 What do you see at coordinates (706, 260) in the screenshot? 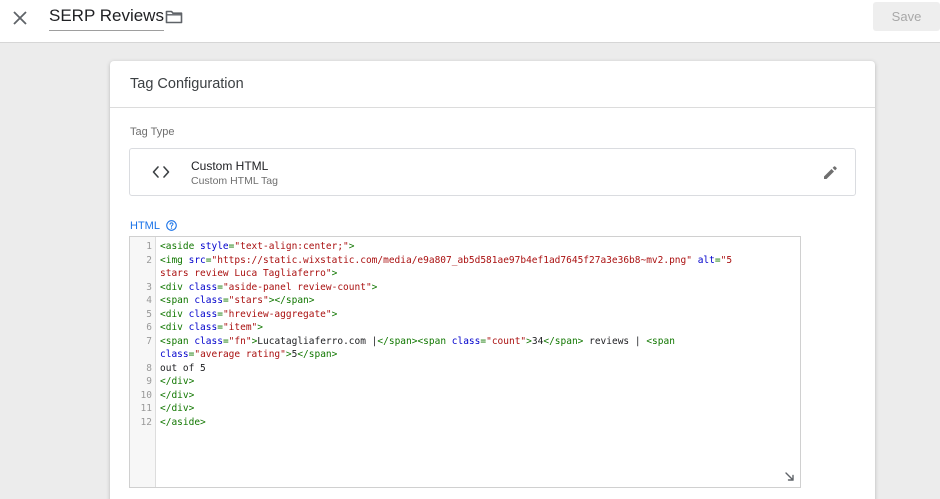
I see `code-token: alt` at bounding box center [706, 260].